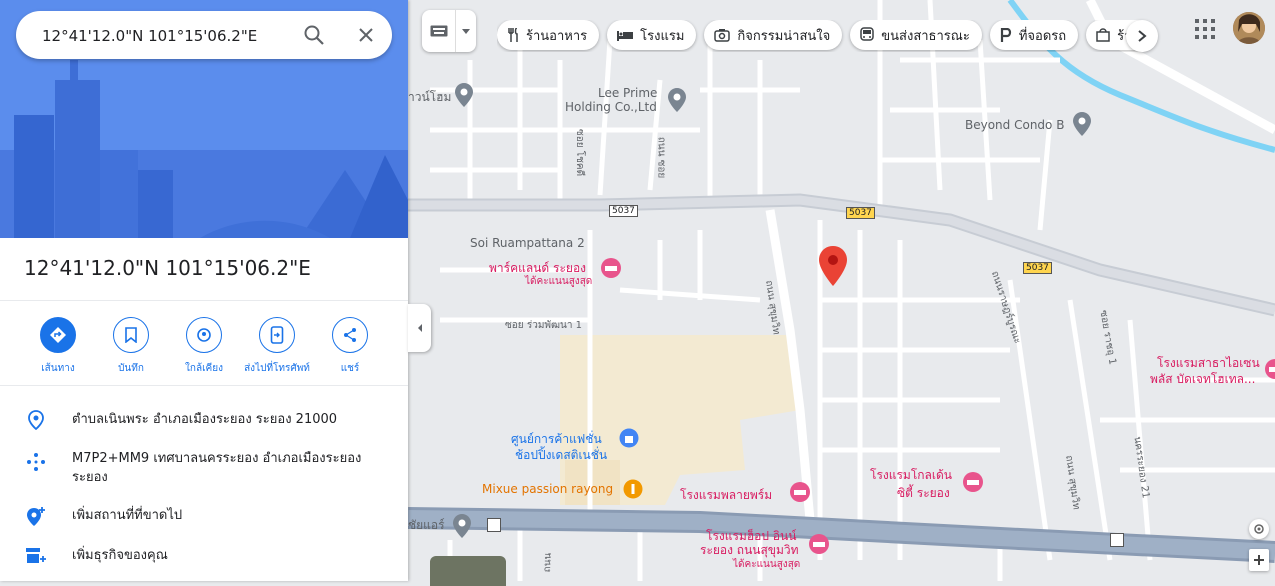 The height and width of the screenshot is (586, 1275). Describe the element at coordinates (661, 157) in the screenshot. I see `street-label: ถนน ซอย` at that location.